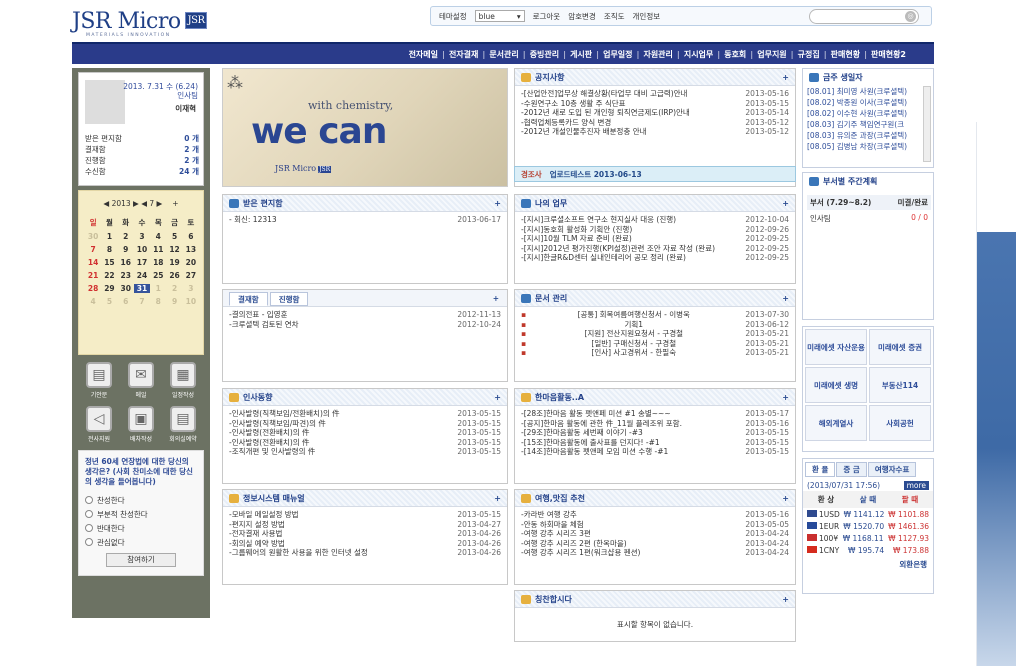 This screenshot has height=666, width=1016. I want to click on nav-item: 증빙관리, so click(544, 54).